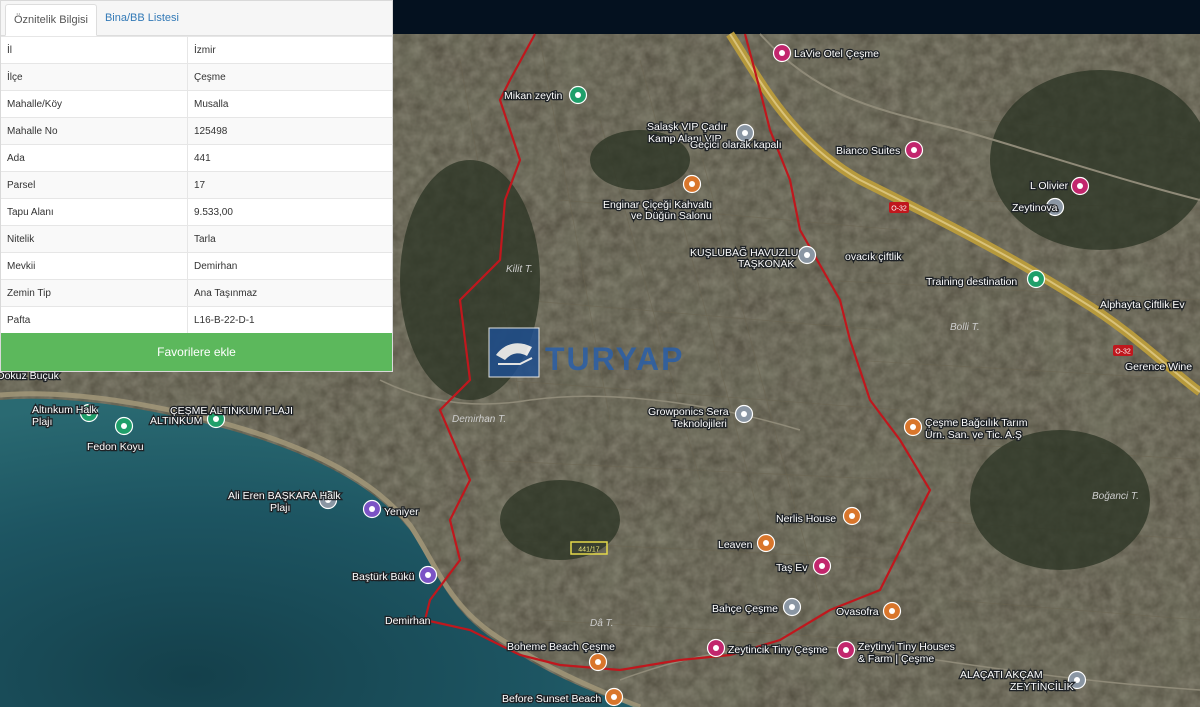 The height and width of the screenshot is (707, 1200). I want to click on place-label: Leaven, so click(735, 545).